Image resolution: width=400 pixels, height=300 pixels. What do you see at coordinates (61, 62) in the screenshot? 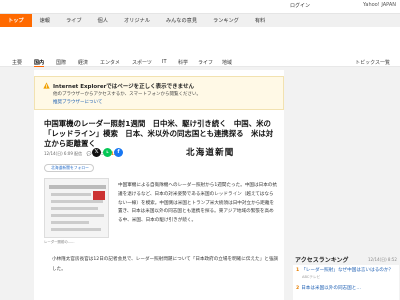
I see `category-international: 国際` at bounding box center [61, 62].